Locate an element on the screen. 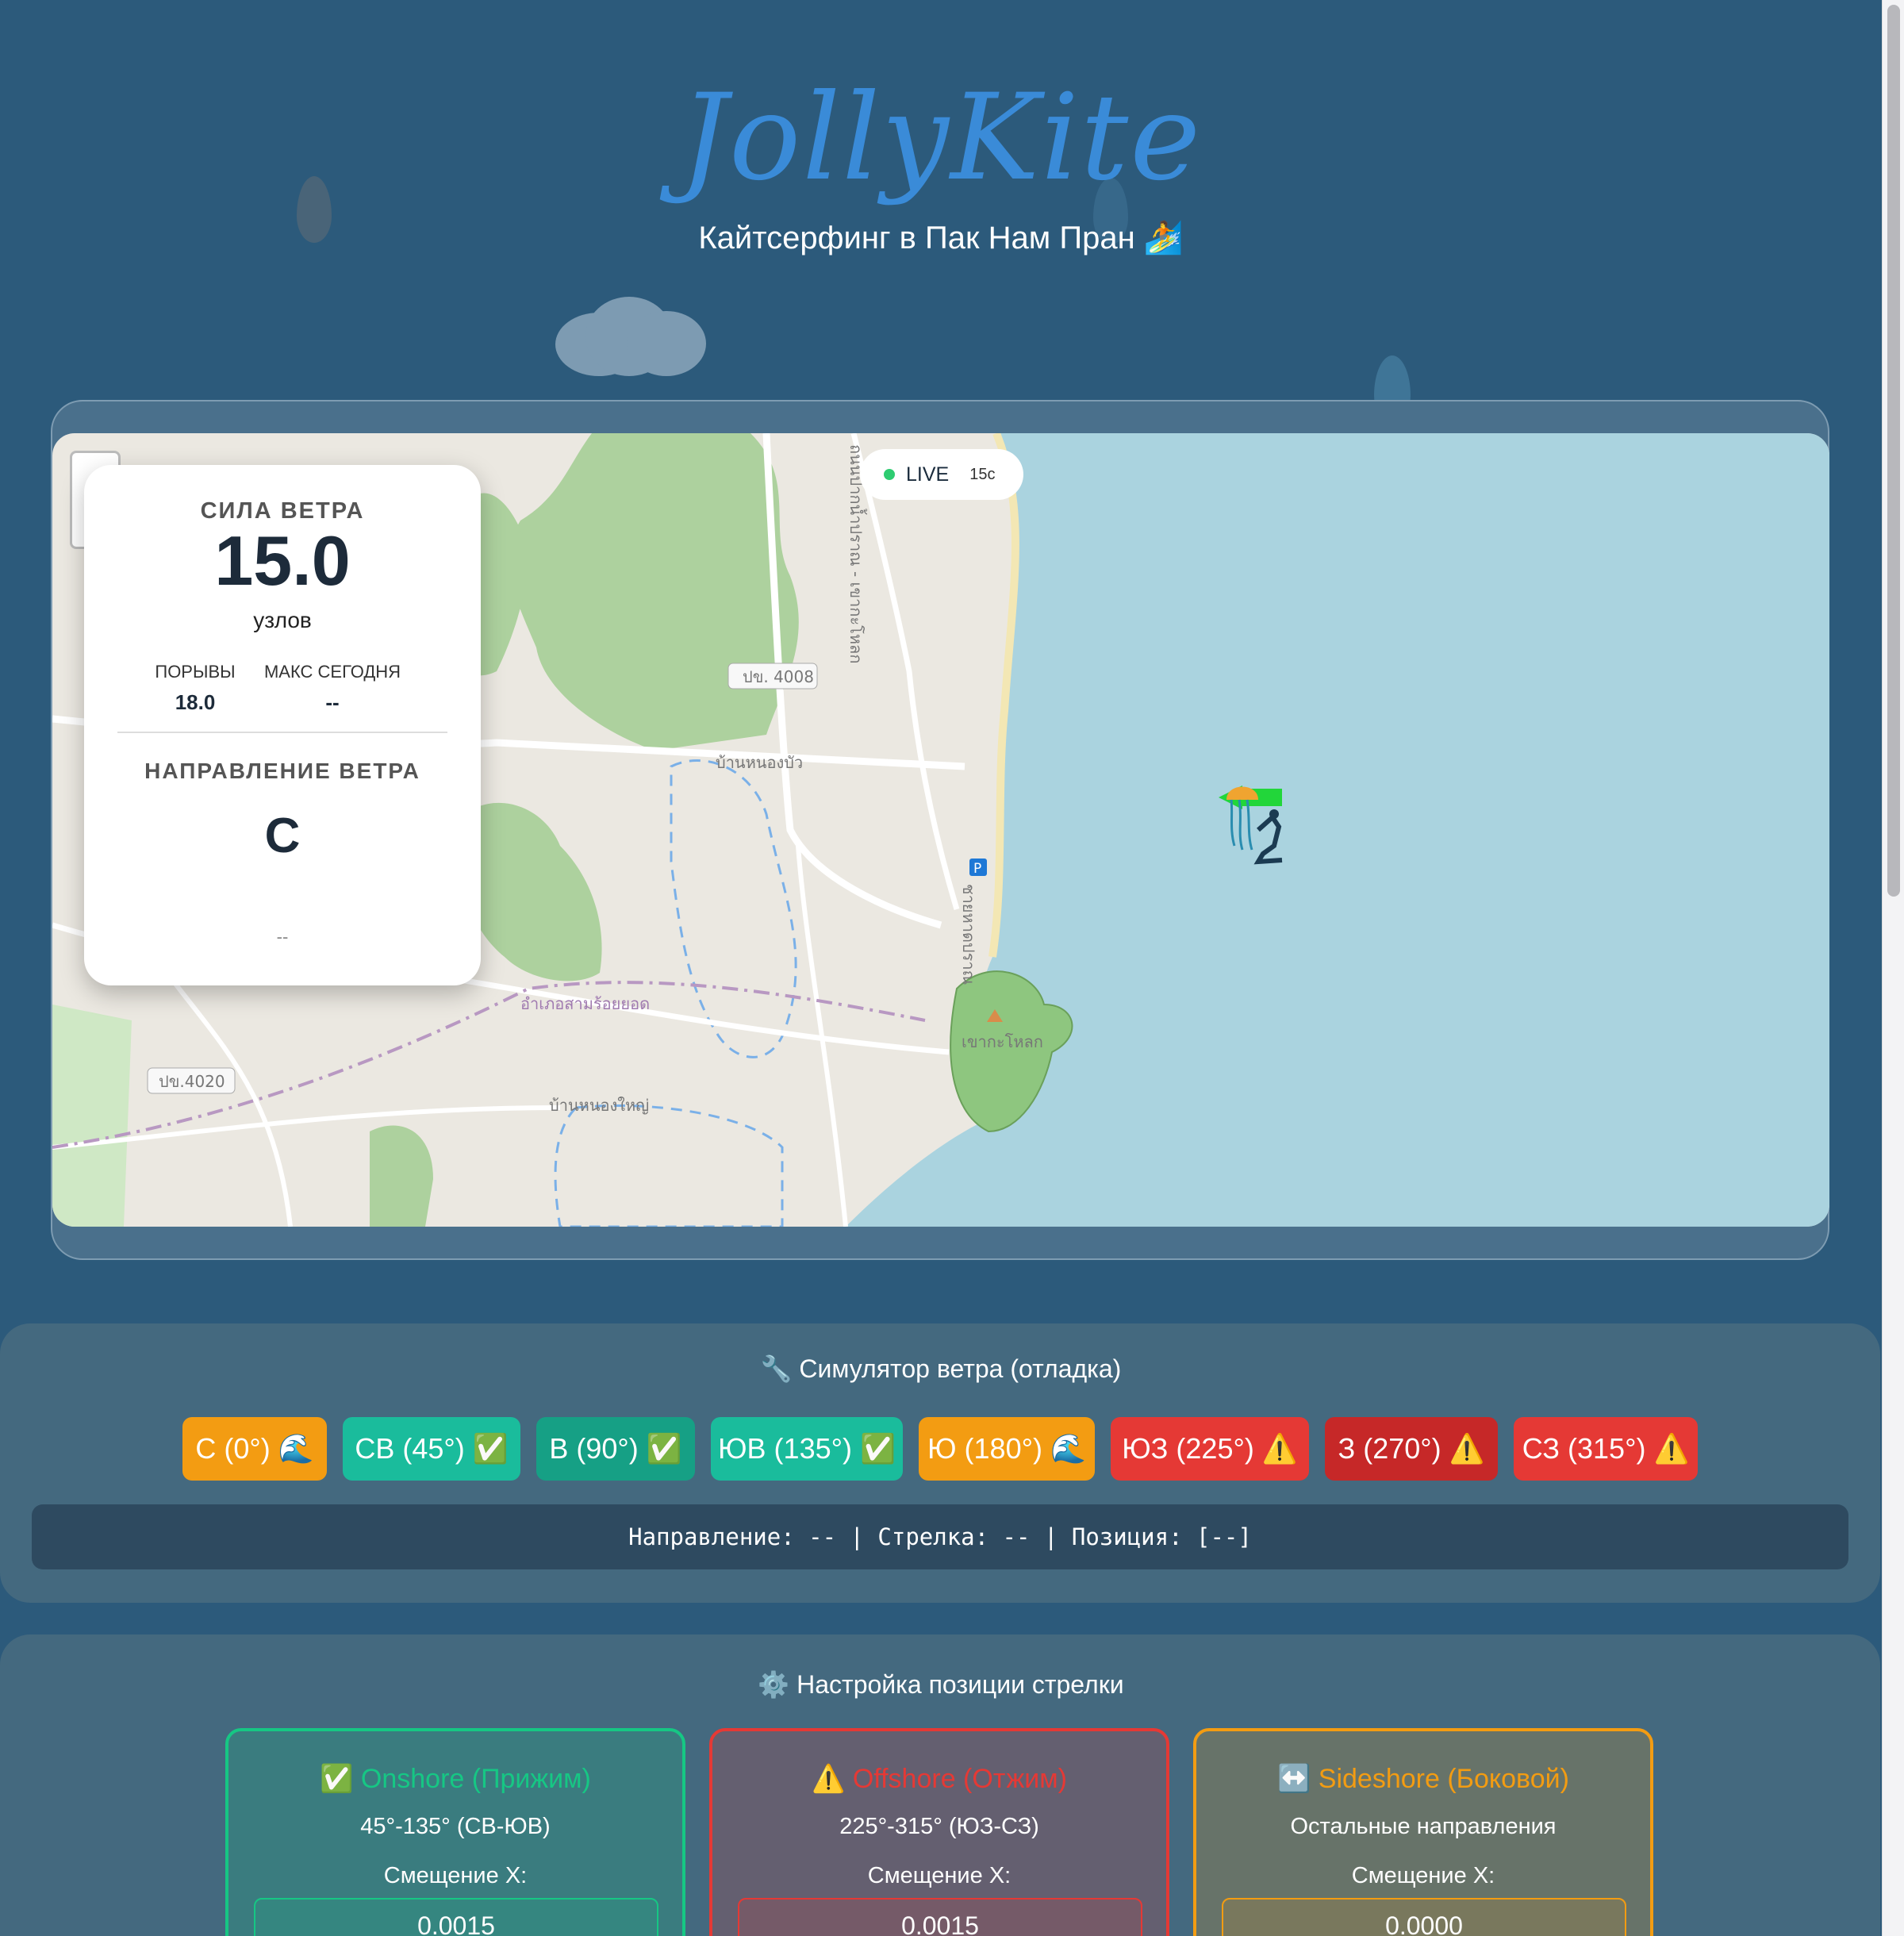 The image size is (1904, 1936). max-today-value: -- is located at coordinates (332, 702).